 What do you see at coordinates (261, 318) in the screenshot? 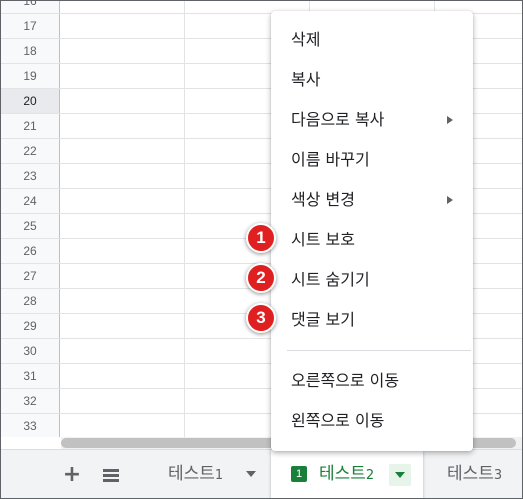
I see `annotation-badge-3: 3` at bounding box center [261, 318].